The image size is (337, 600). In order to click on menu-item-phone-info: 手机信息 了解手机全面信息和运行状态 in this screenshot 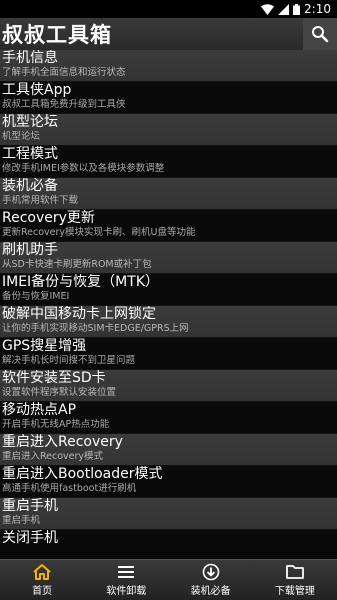, I will do `click(168, 66)`.